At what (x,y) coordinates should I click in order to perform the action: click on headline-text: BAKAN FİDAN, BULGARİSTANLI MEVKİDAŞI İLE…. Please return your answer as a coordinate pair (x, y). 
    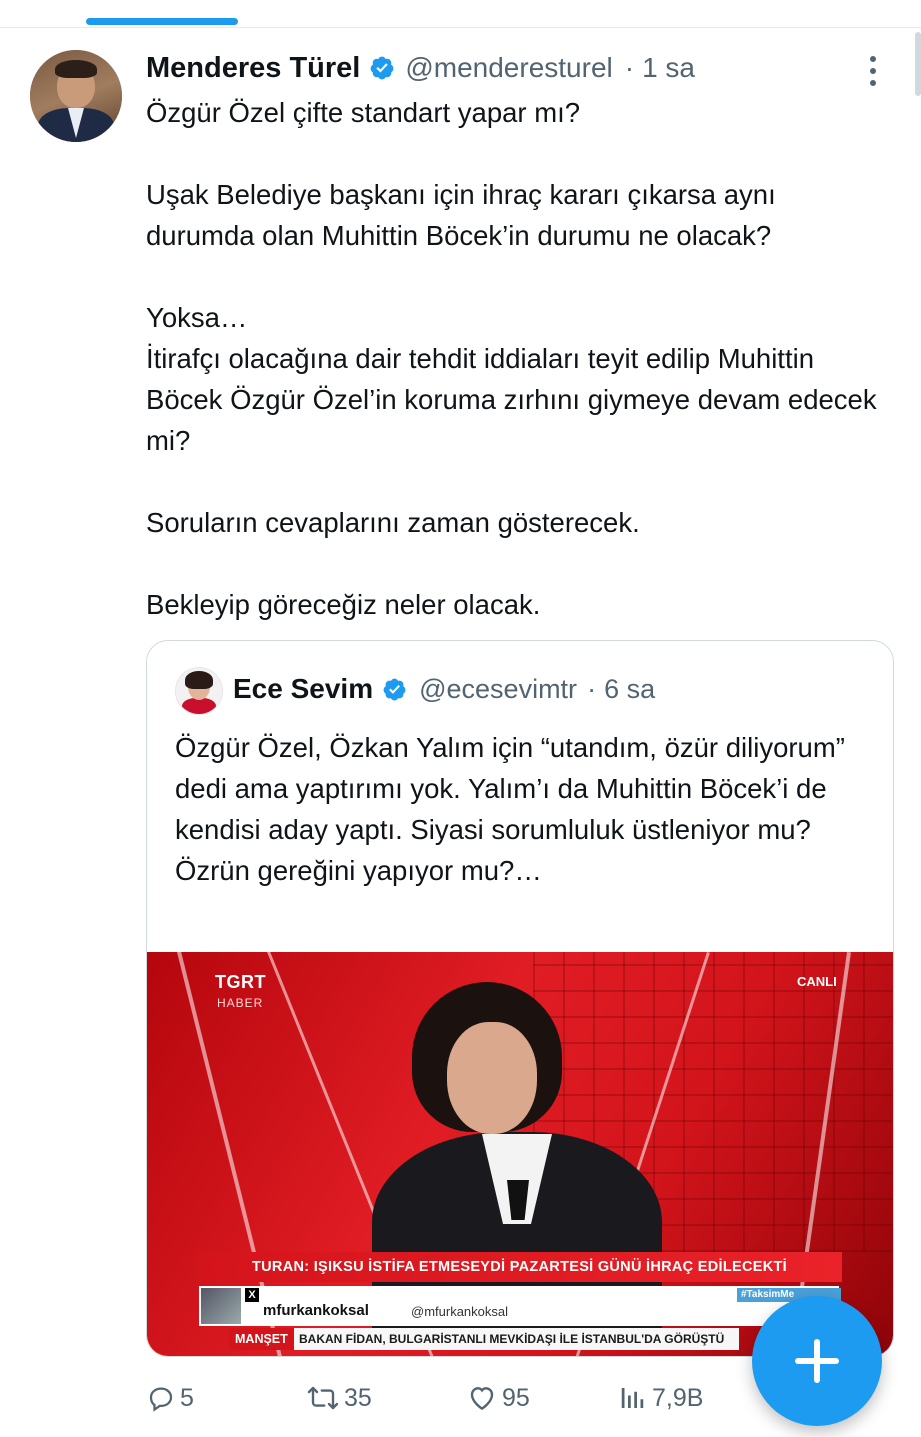
    Looking at the image, I should click on (512, 1339).